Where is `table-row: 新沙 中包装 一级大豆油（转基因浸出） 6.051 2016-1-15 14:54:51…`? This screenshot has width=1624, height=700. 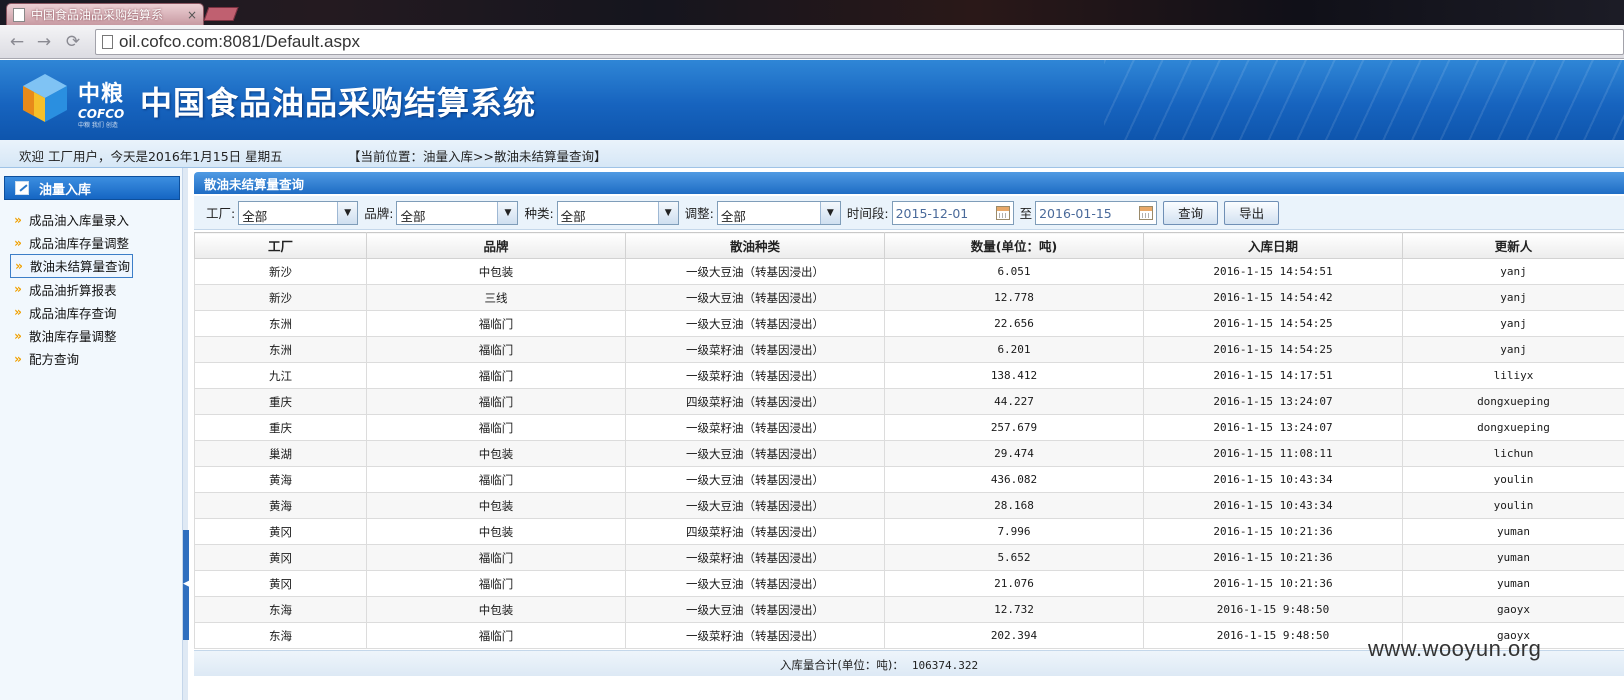
table-row: 新沙 中包装 一级大豆油（转基因浸出） 6.051 2016-1-15 14:54:51… is located at coordinates (909, 271).